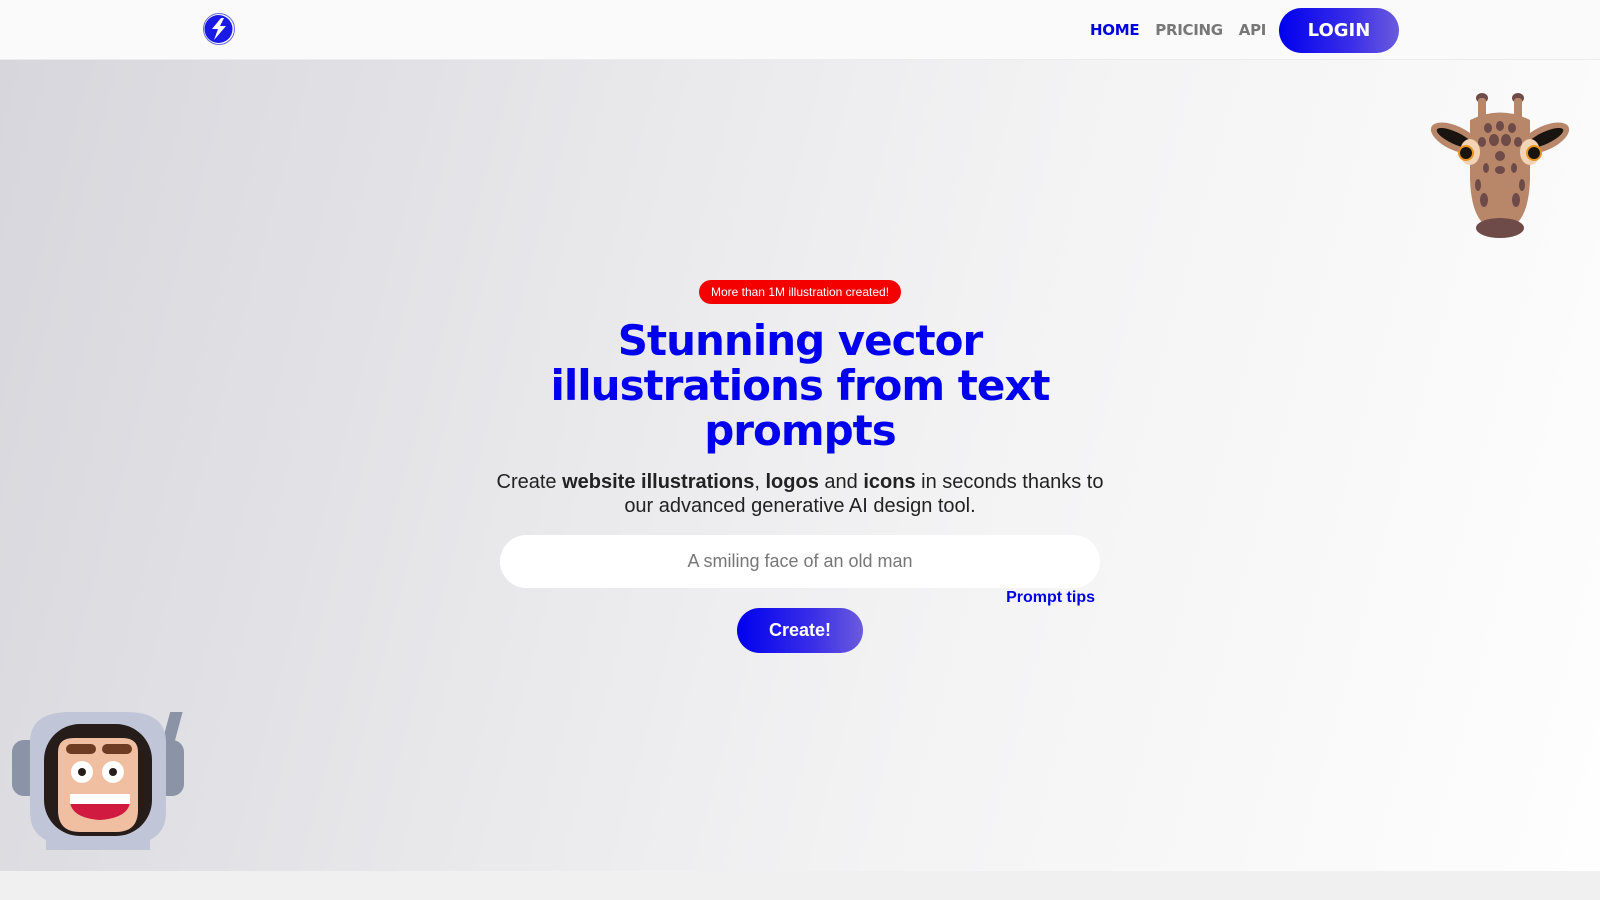 This screenshot has width=1600, height=900. What do you see at coordinates (219, 28) in the screenshot?
I see `lightning-bolt-logo-icon` at bounding box center [219, 28].